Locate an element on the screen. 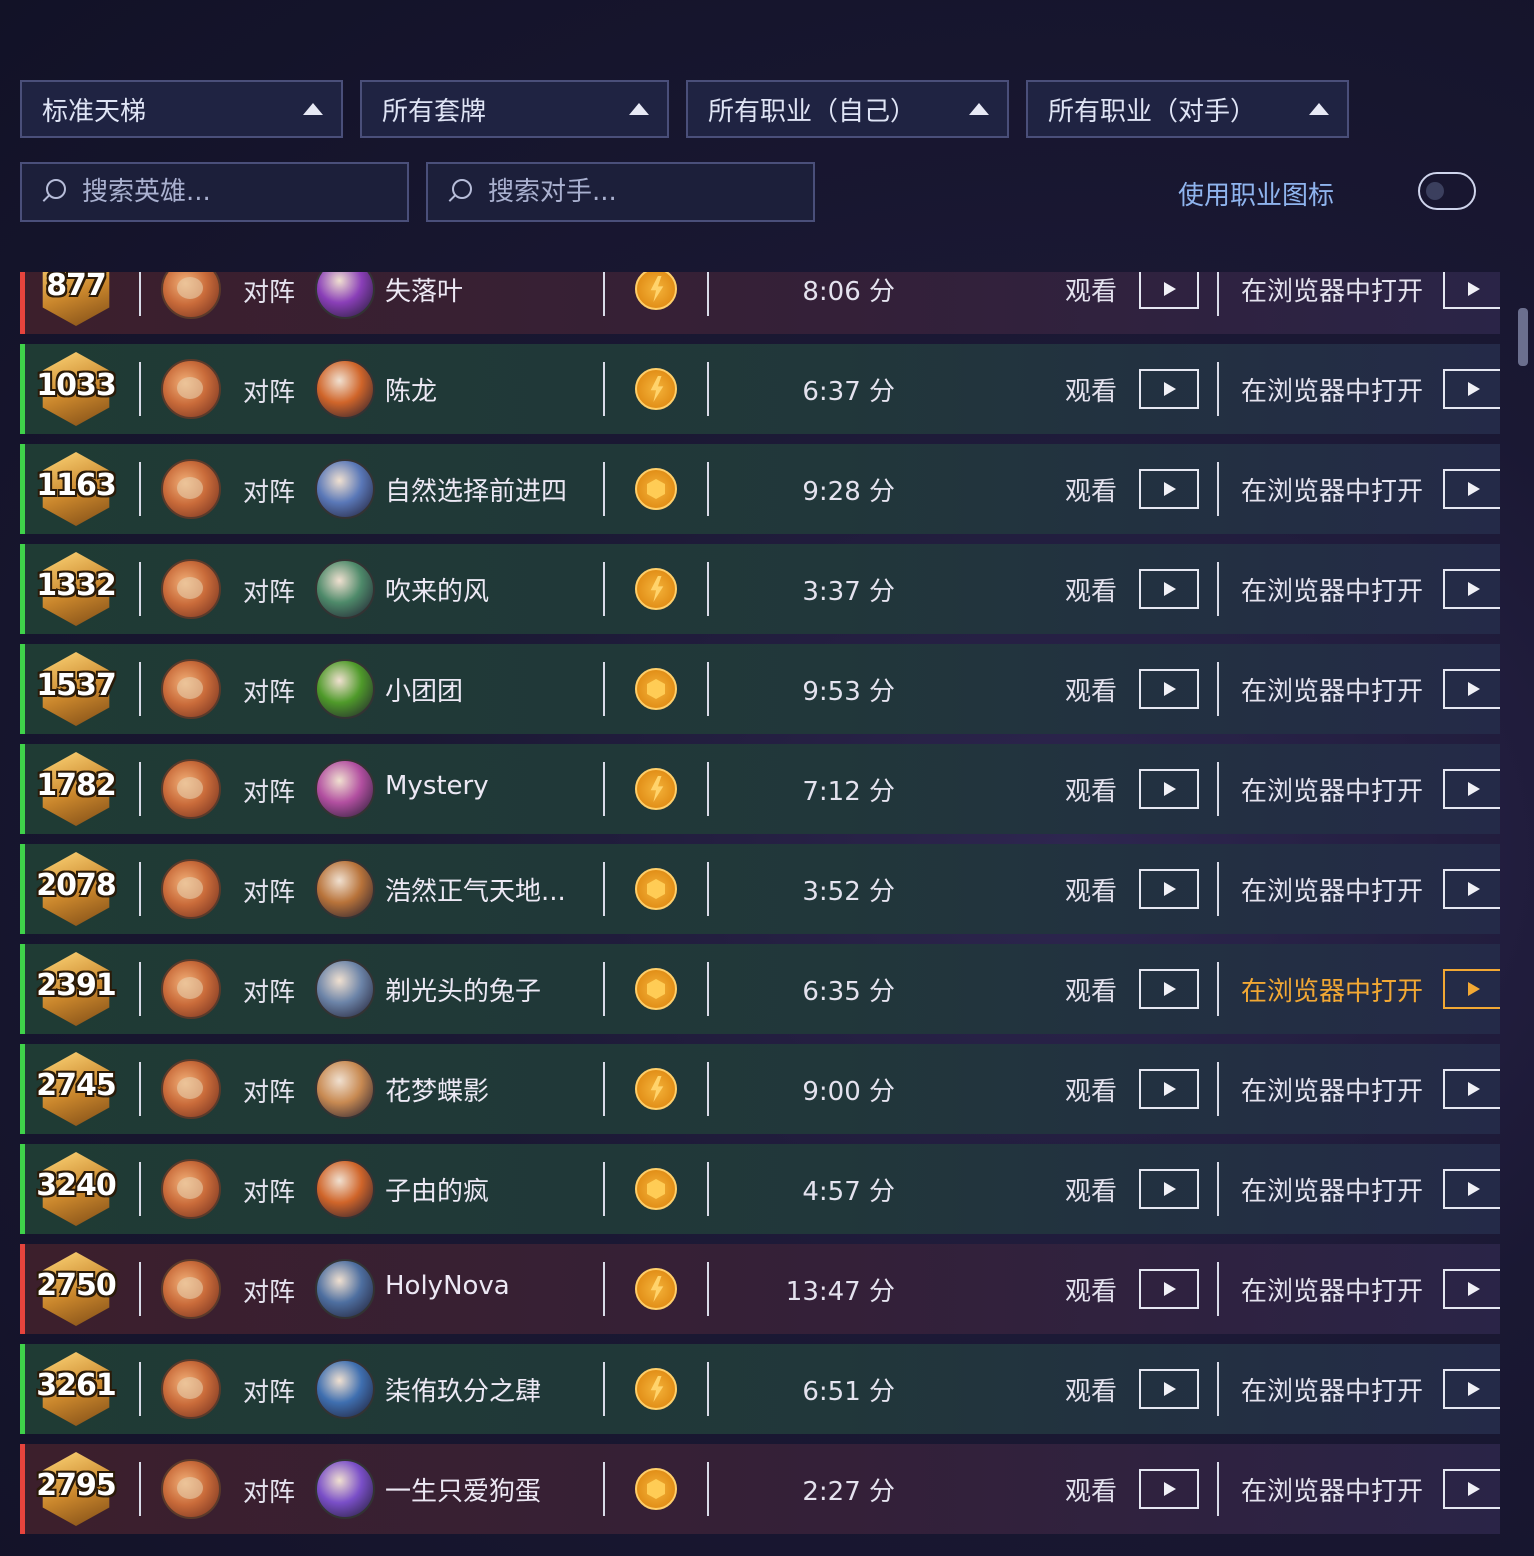 This screenshot has width=1534, height=1556. class-icon-toggle is located at coordinates (1447, 191).